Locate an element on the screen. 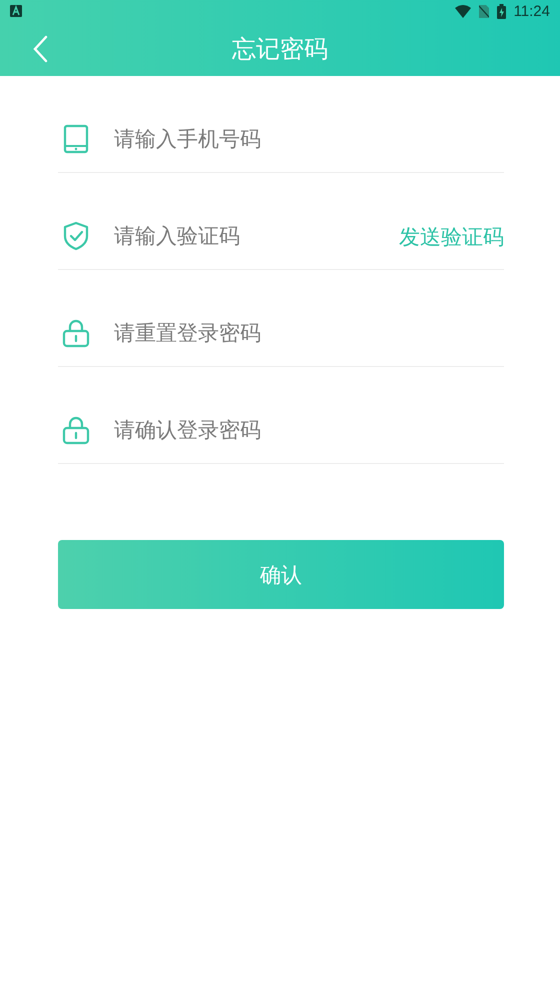 The image size is (560, 998). page-title: 忘记密码 is located at coordinates (280, 49).